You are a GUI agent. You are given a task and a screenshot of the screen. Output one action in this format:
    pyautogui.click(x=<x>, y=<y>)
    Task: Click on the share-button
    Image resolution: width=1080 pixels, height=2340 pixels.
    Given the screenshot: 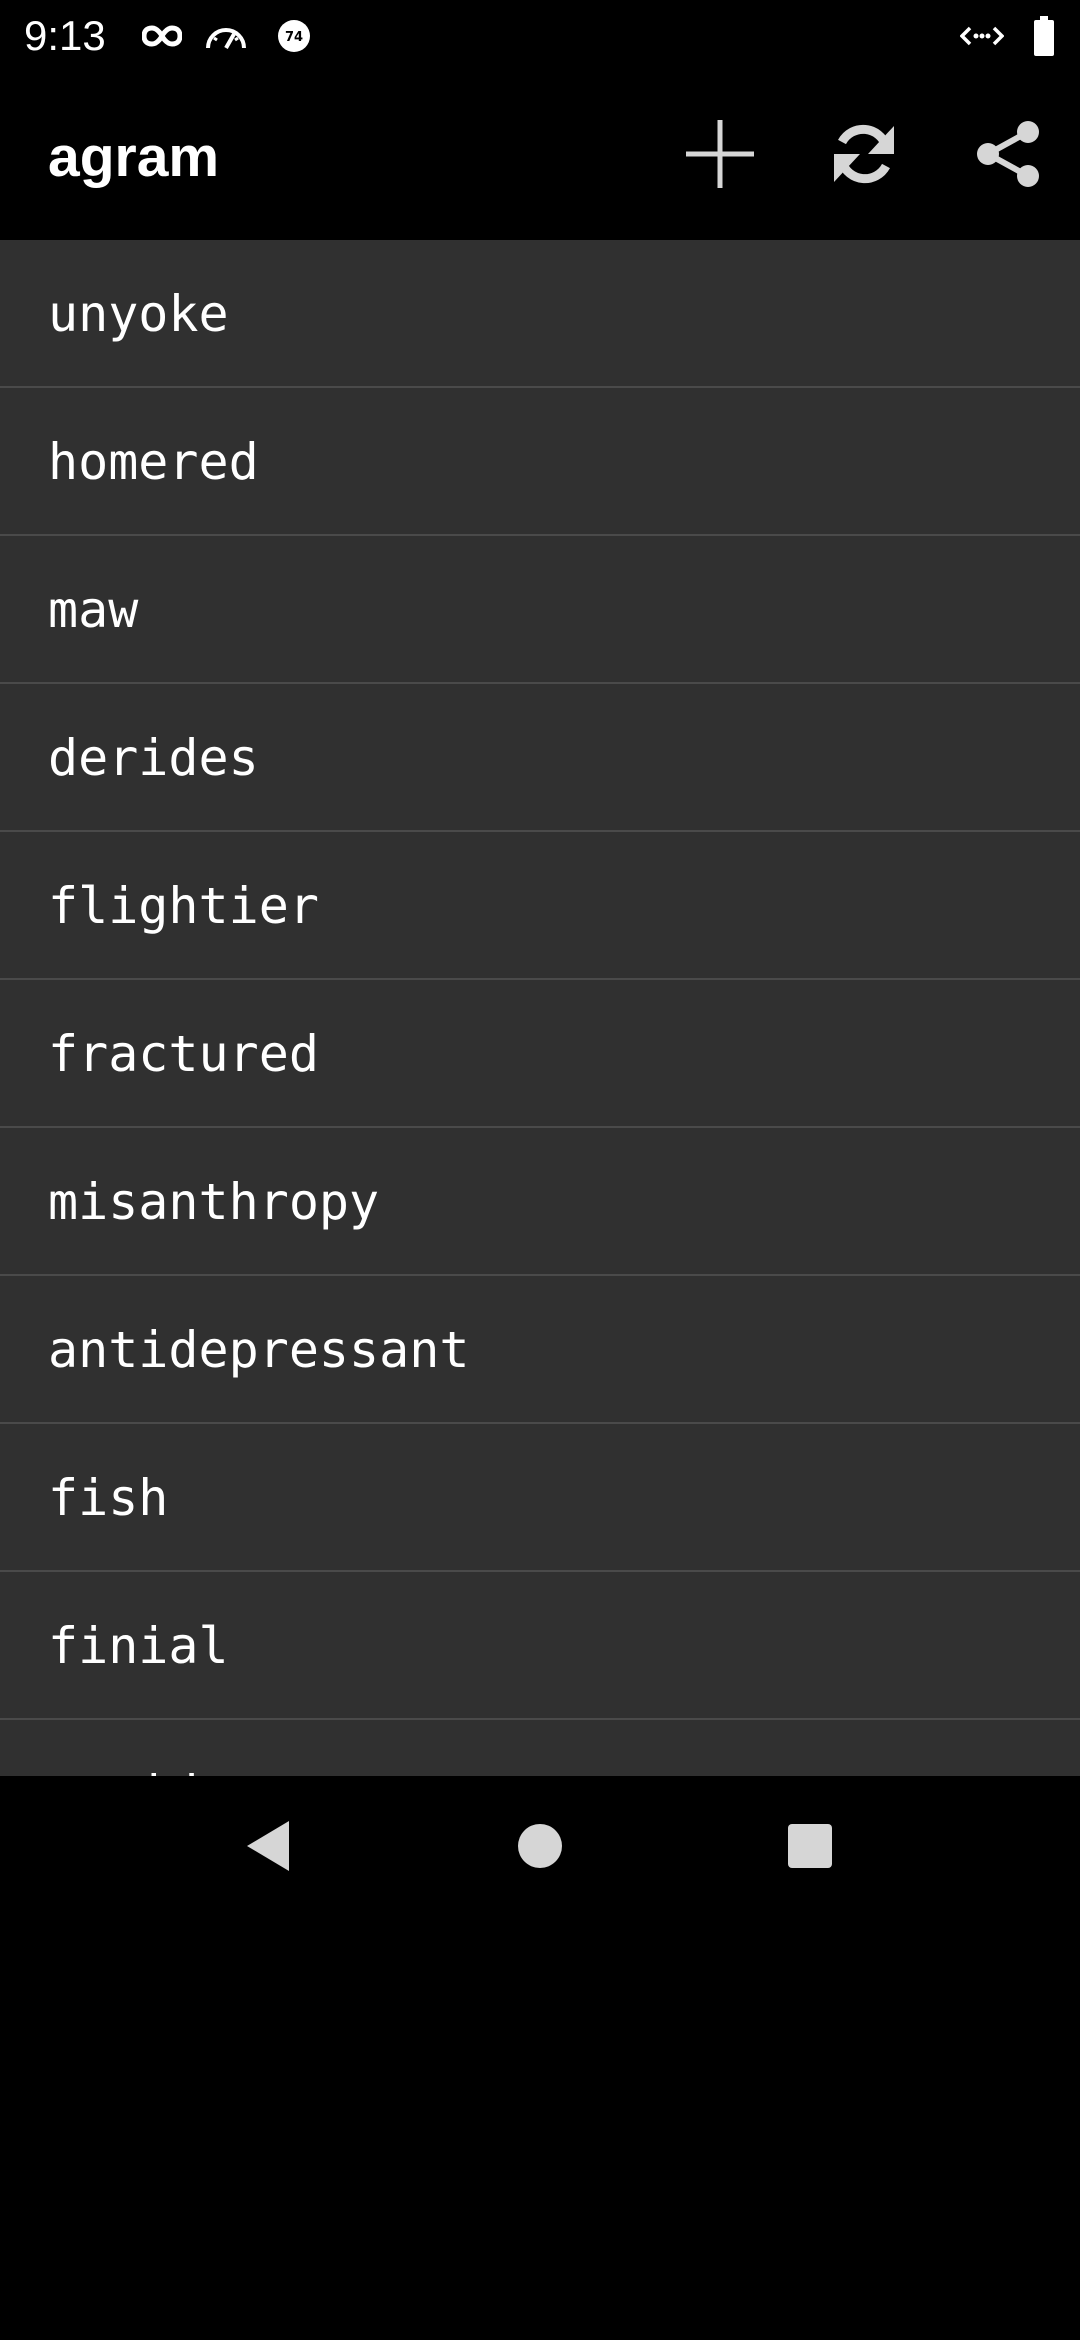 What is the action you would take?
    pyautogui.click(x=1008, y=156)
    